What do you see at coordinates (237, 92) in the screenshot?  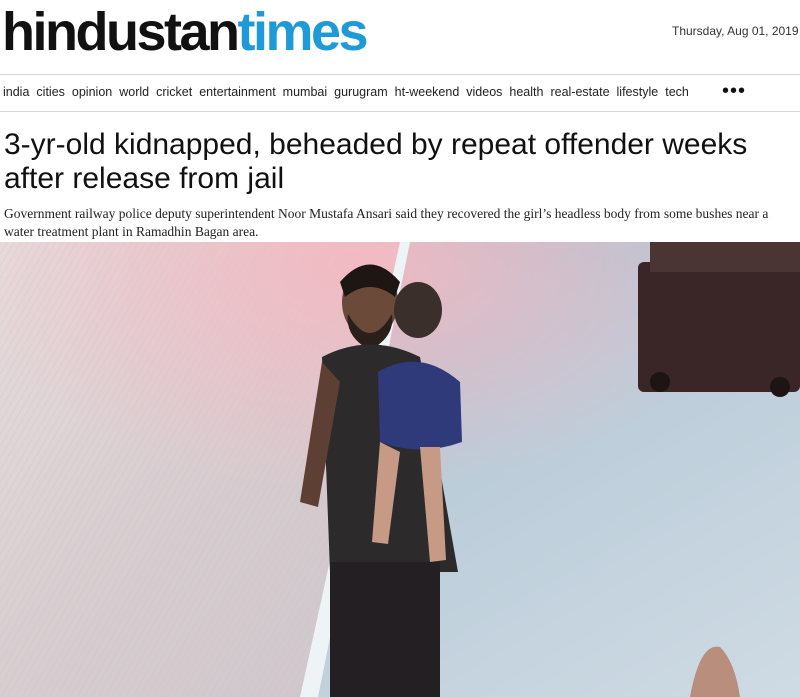 I see `nav-item-entertainment: entertainment` at bounding box center [237, 92].